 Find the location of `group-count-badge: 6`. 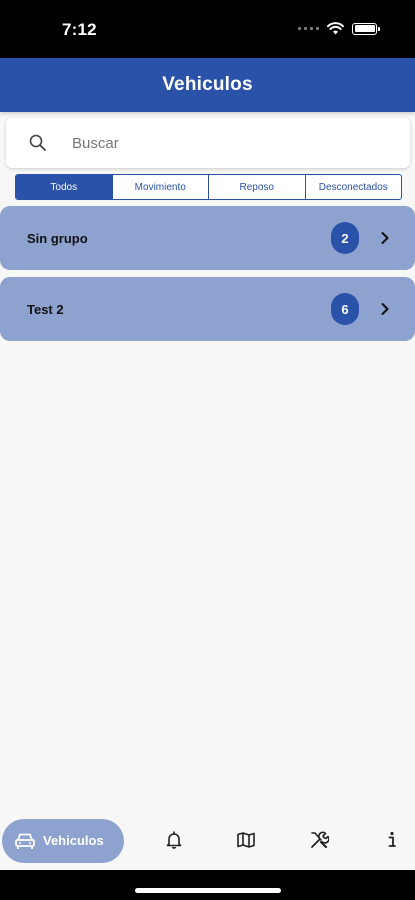

group-count-badge: 6 is located at coordinates (345, 309).